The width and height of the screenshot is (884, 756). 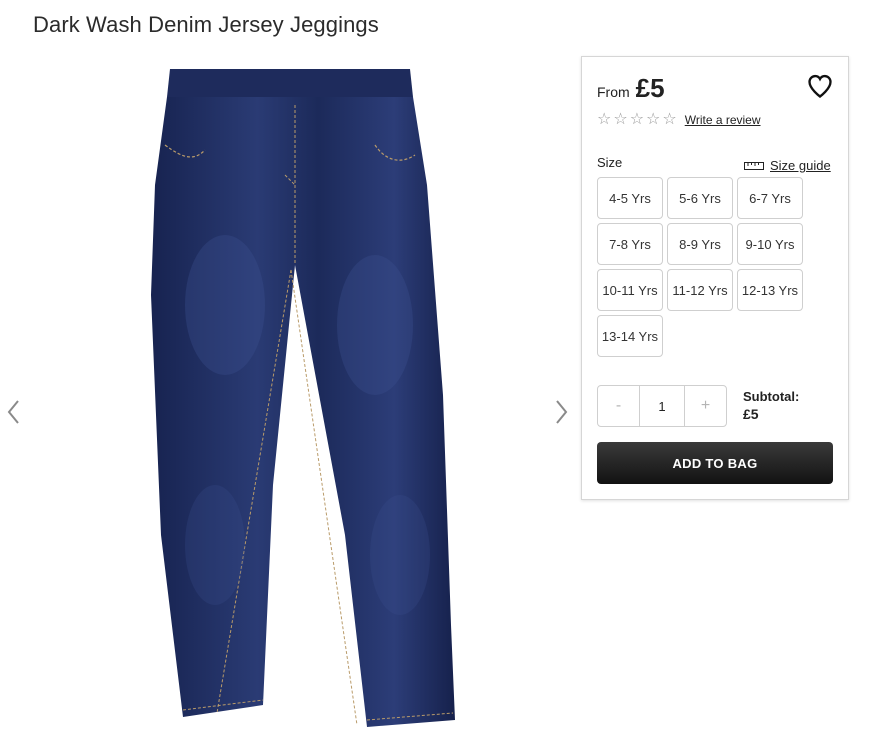 What do you see at coordinates (14, 412) in the screenshot?
I see `chevron-left-icon` at bounding box center [14, 412].